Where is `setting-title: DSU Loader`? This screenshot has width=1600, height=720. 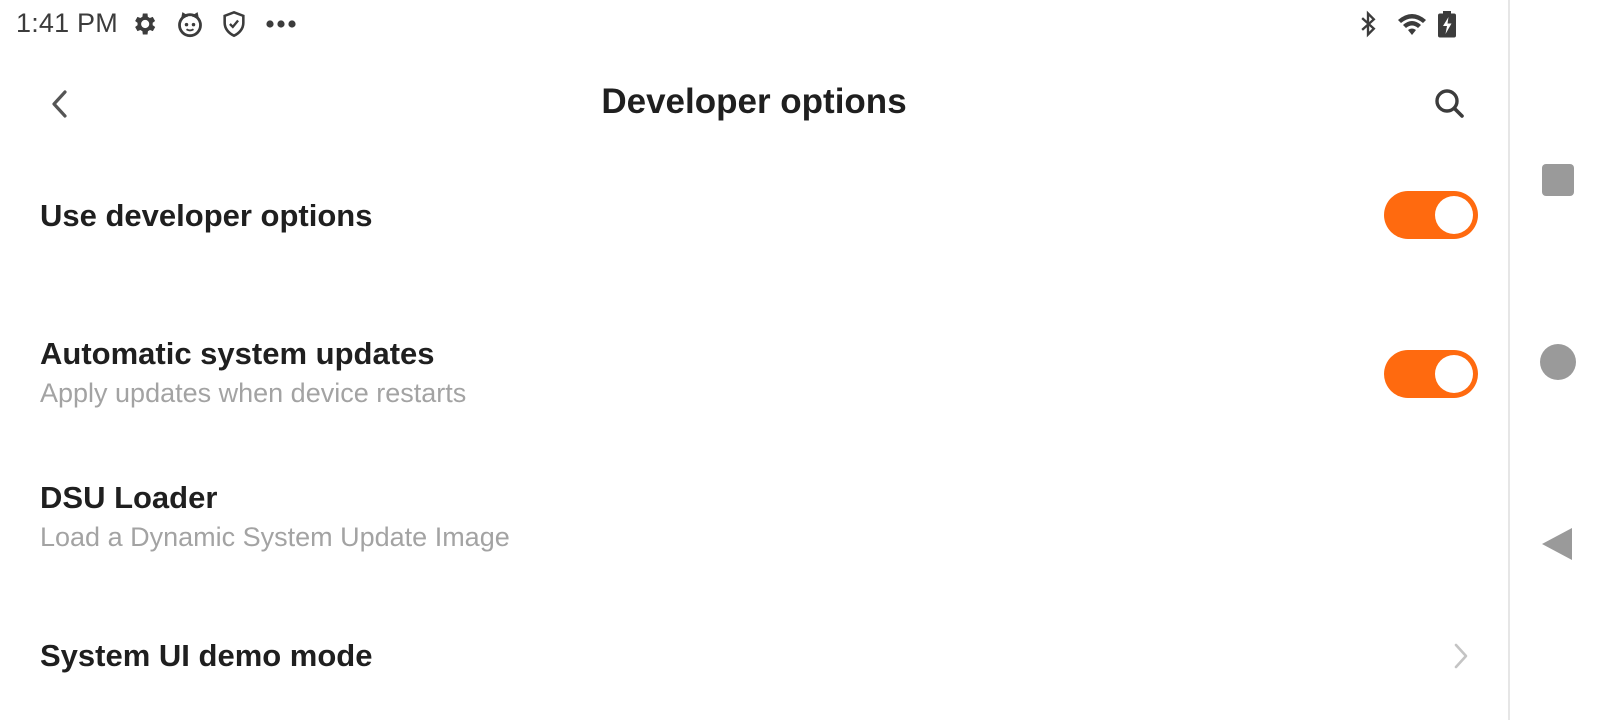 setting-title: DSU Loader is located at coordinates (129, 497).